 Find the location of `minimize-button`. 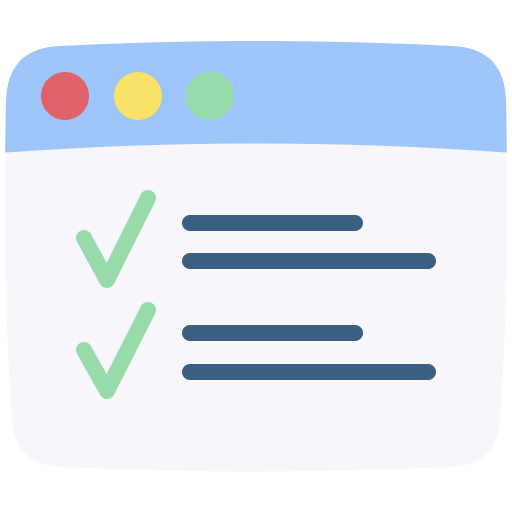

minimize-button is located at coordinates (138, 96).